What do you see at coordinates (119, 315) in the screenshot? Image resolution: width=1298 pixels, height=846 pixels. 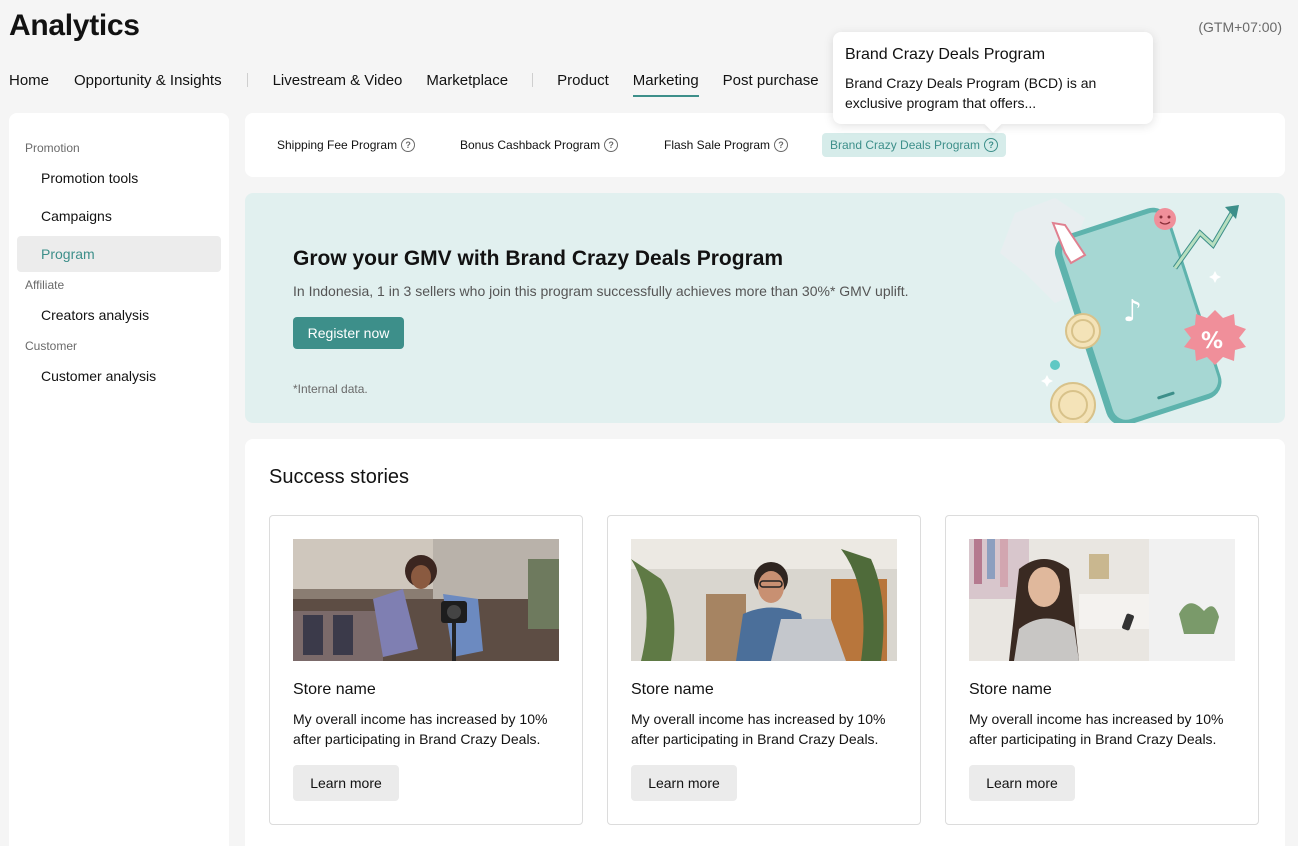 I see `sidebar-item-creators-analysis: Creators analysis` at bounding box center [119, 315].